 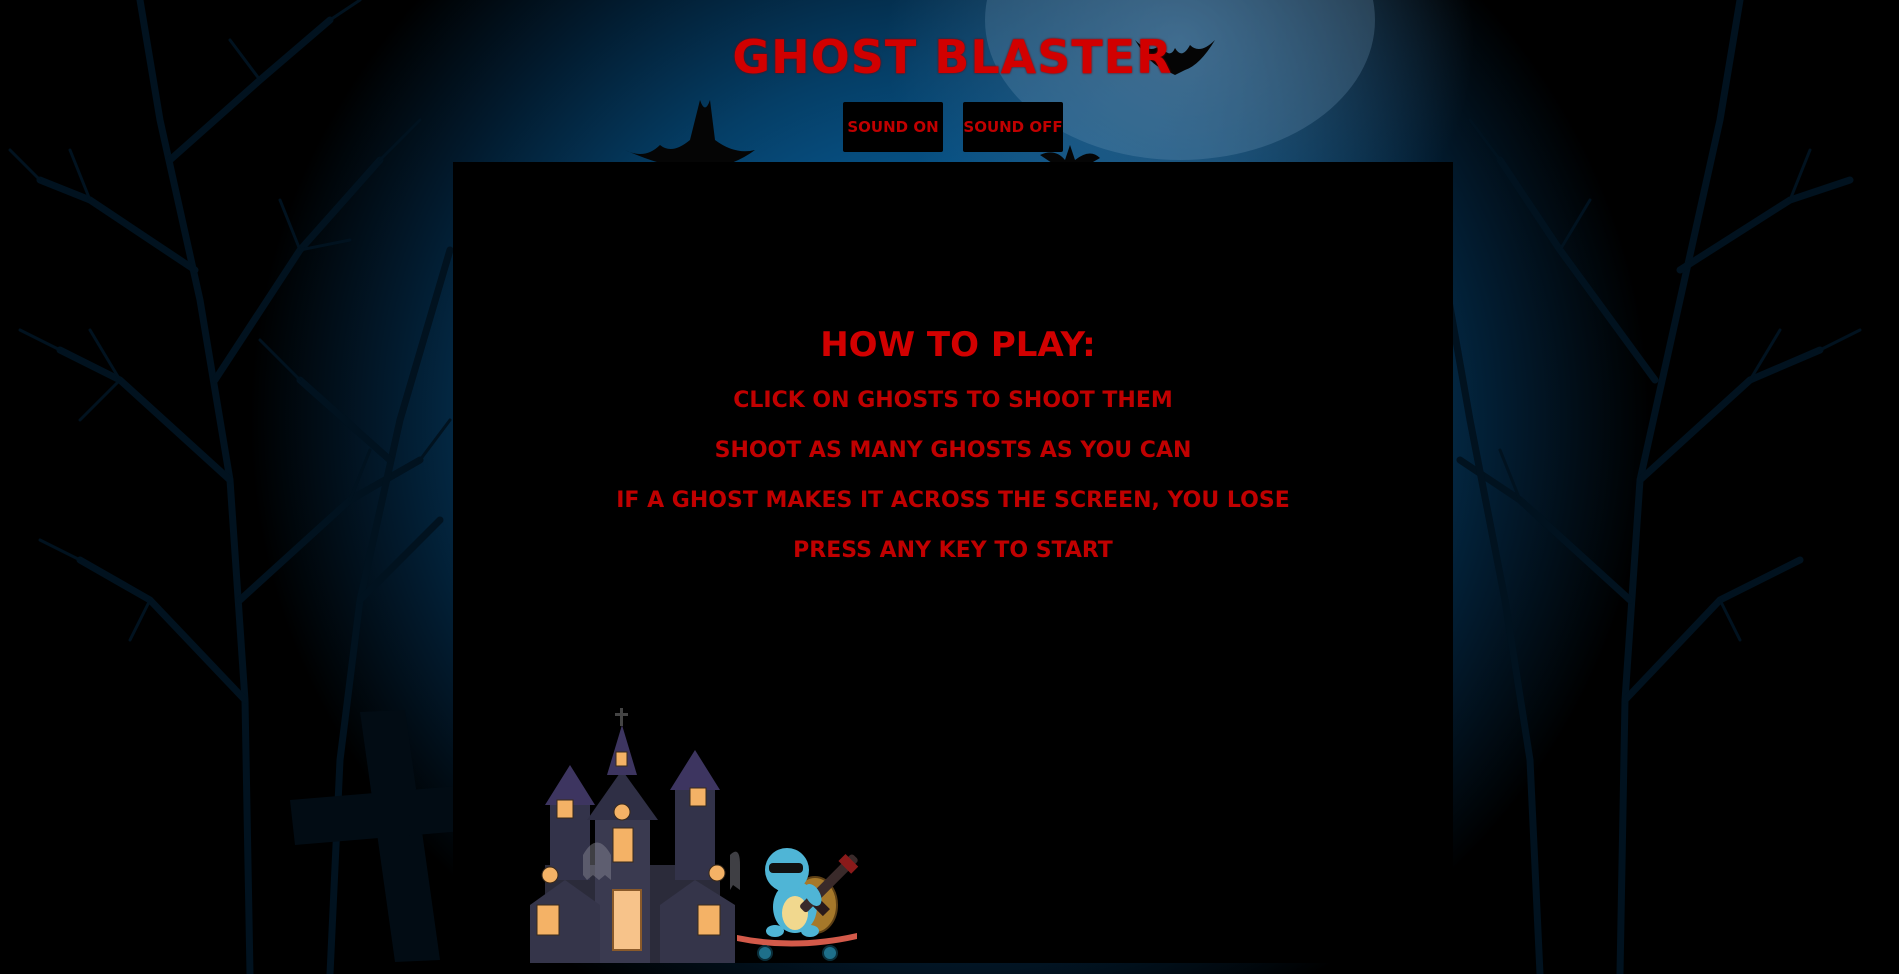 What do you see at coordinates (1013, 127) in the screenshot?
I see `sound-off-button: Sound Off` at bounding box center [1013, 127].